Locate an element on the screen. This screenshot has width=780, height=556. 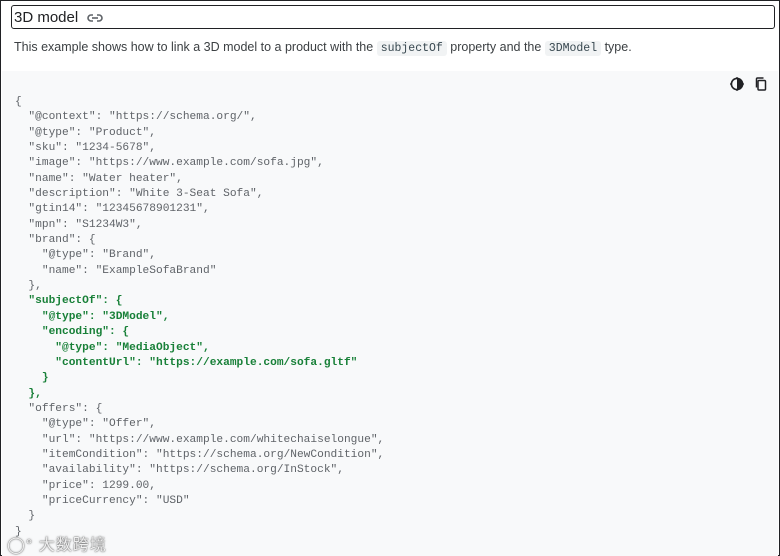
code-line: "brand": { is located at coordinates (55, 240).